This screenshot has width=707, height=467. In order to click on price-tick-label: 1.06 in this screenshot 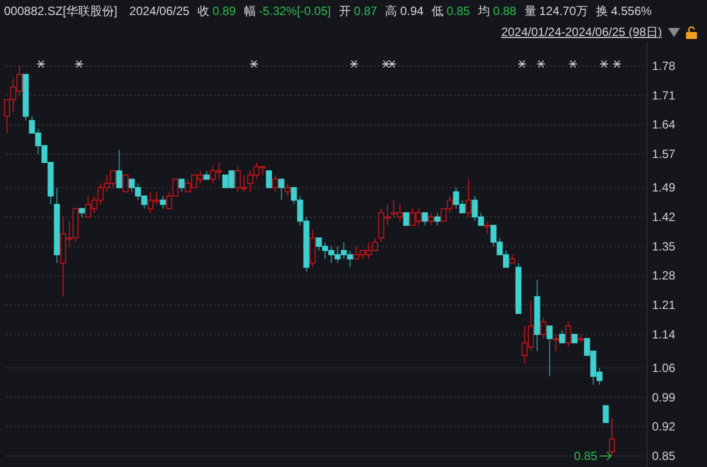, I will do `click(664, 367)`.